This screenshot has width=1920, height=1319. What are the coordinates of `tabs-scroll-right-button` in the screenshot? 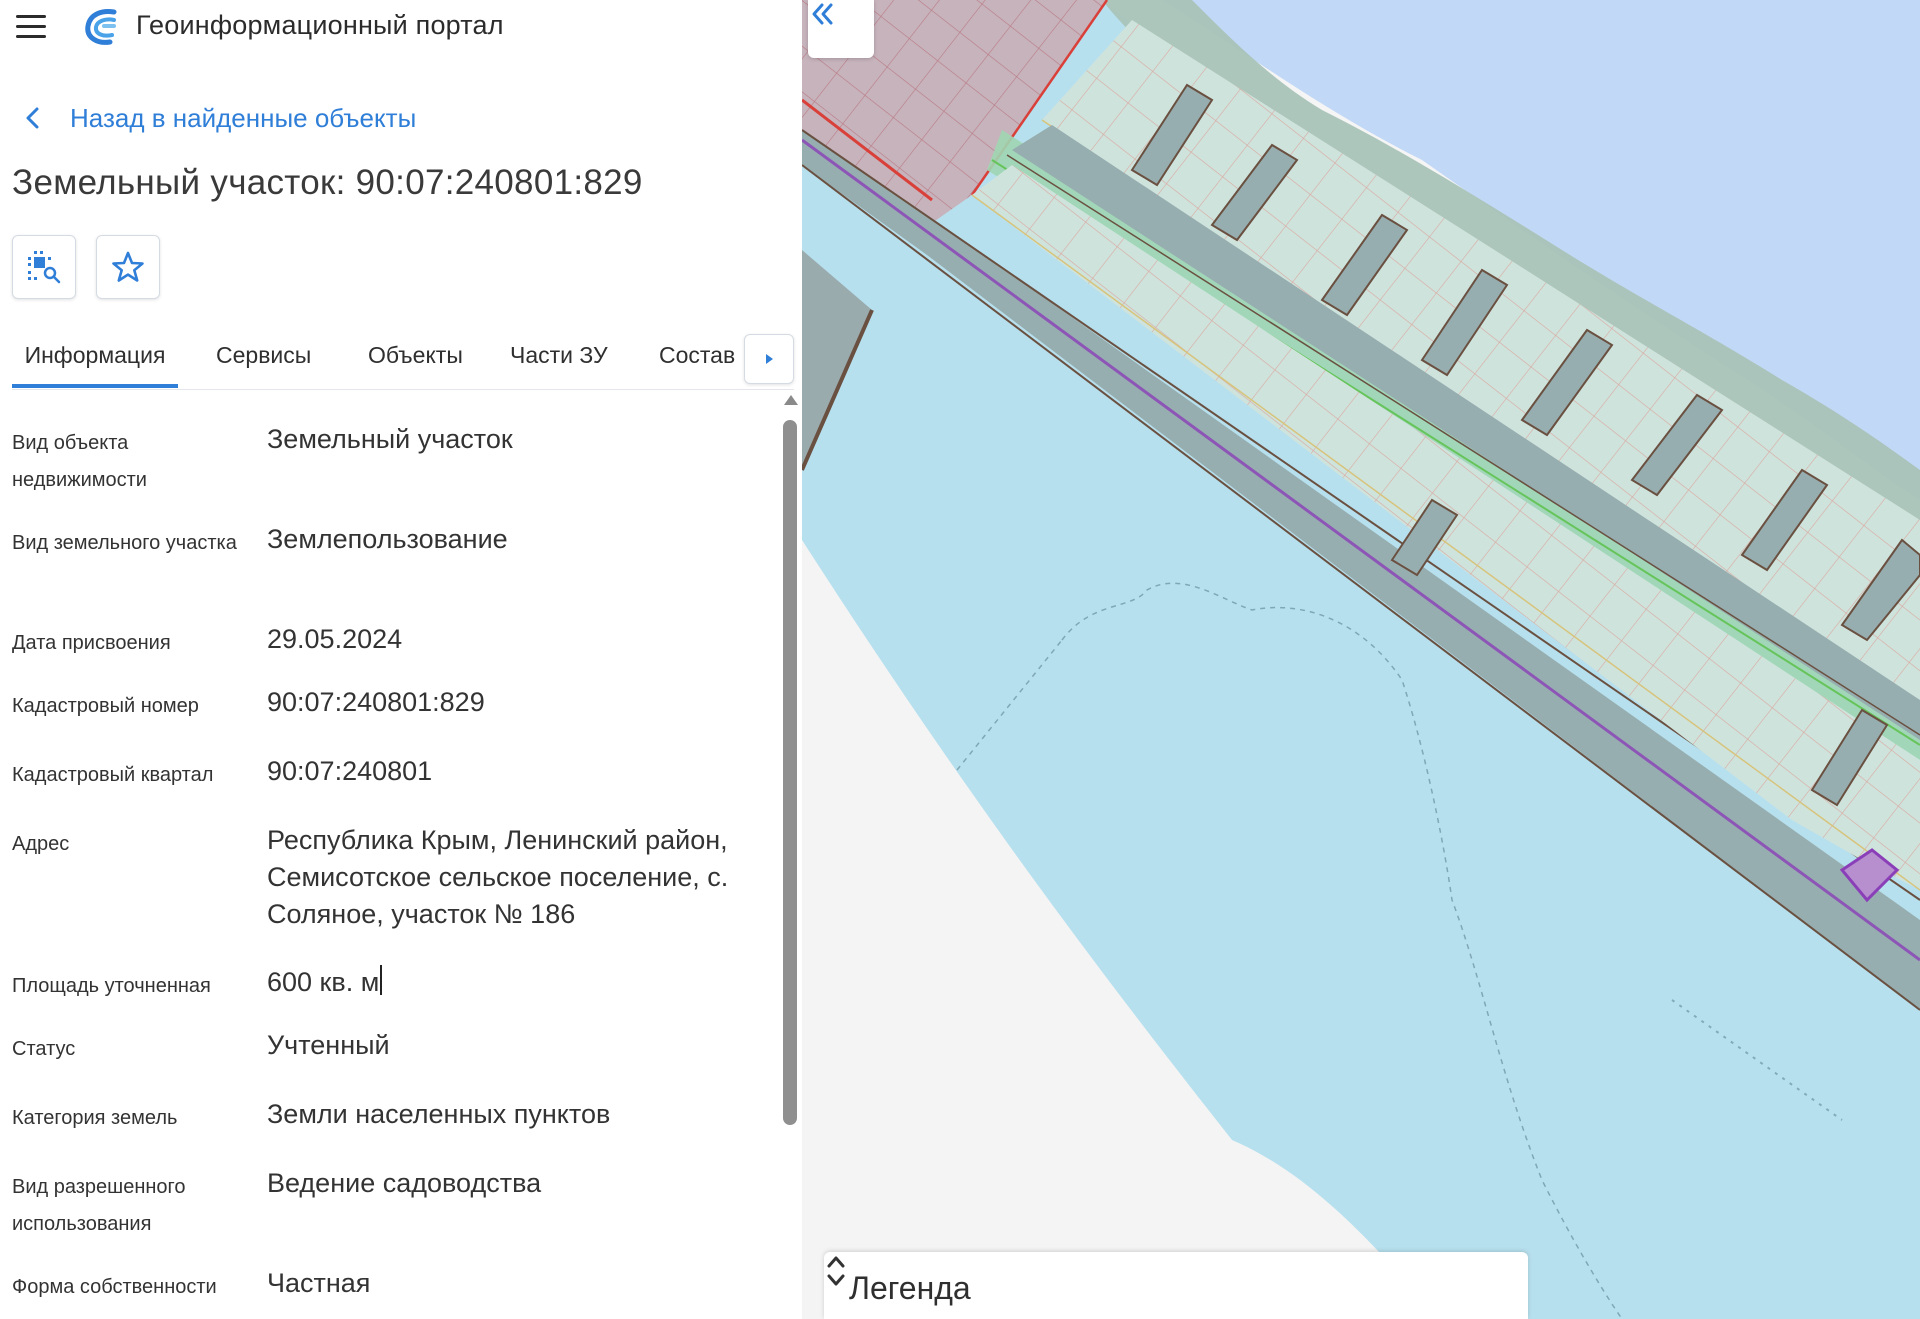 It's located at (769, 359).